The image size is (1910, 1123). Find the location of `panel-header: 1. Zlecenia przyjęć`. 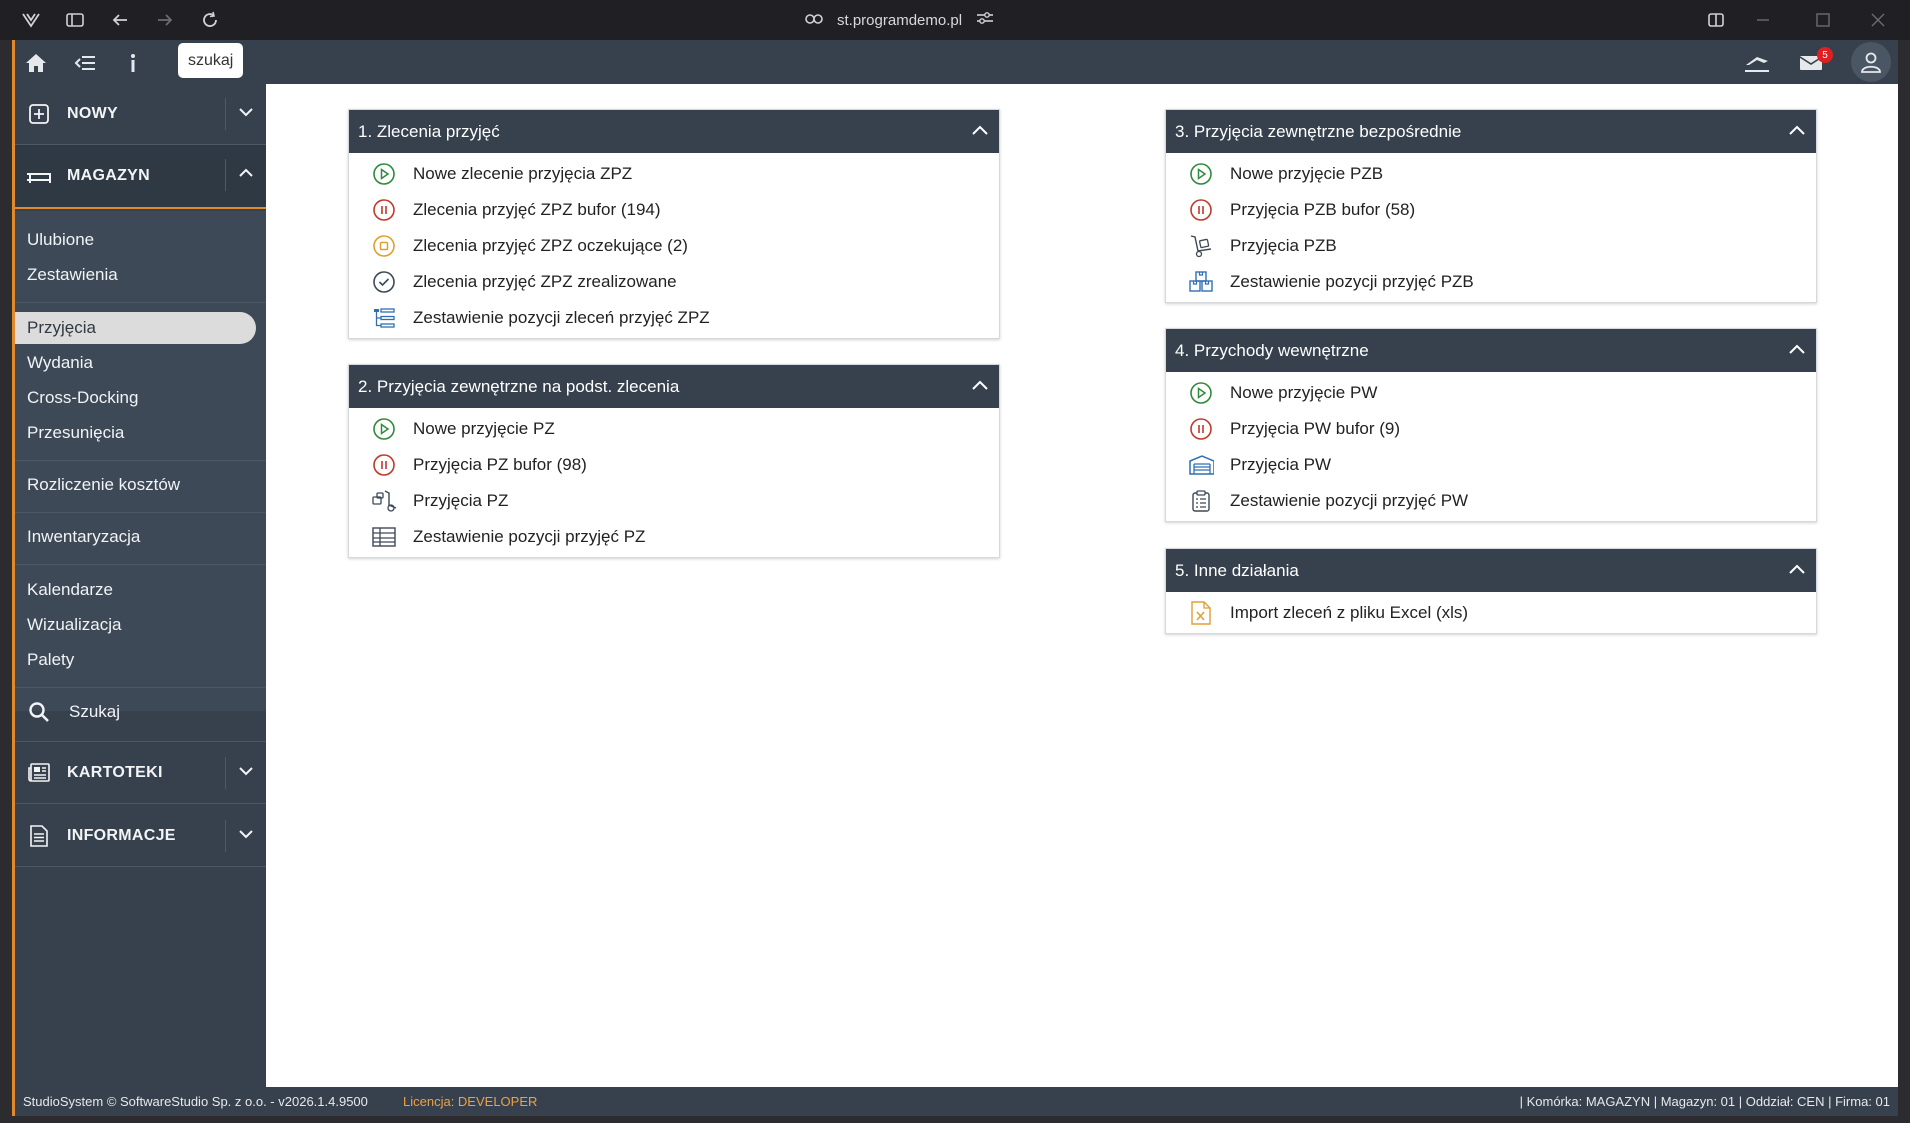

panel-header: 1. Zlecenia przyjęć is located at coordinates (674, 131).